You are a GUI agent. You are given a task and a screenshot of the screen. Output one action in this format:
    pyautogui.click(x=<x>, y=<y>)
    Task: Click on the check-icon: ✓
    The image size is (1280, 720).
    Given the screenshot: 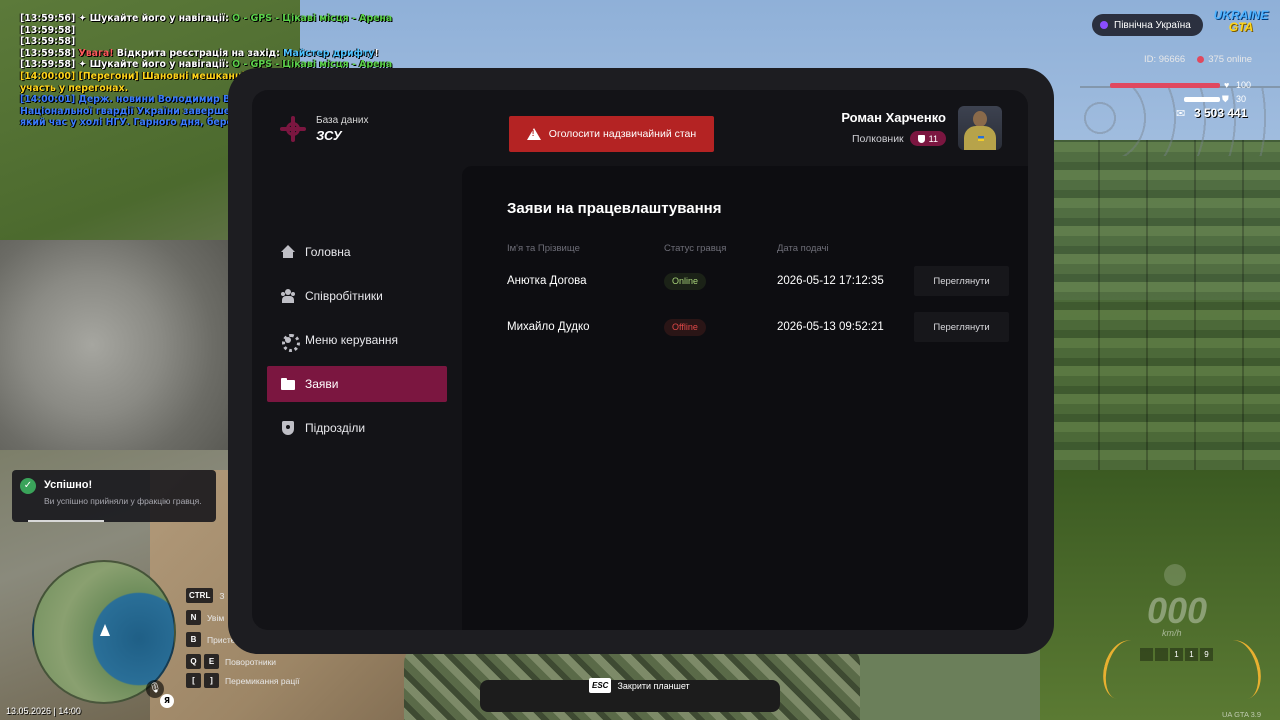 What is the action you would take?
    pyautogui.click(x=28, y=486)
    